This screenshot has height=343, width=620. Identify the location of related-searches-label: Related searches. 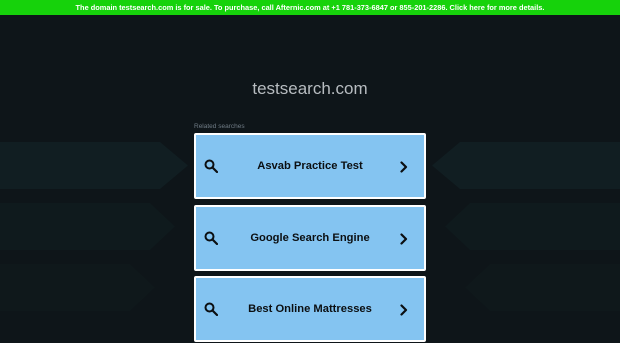
(219, 126).